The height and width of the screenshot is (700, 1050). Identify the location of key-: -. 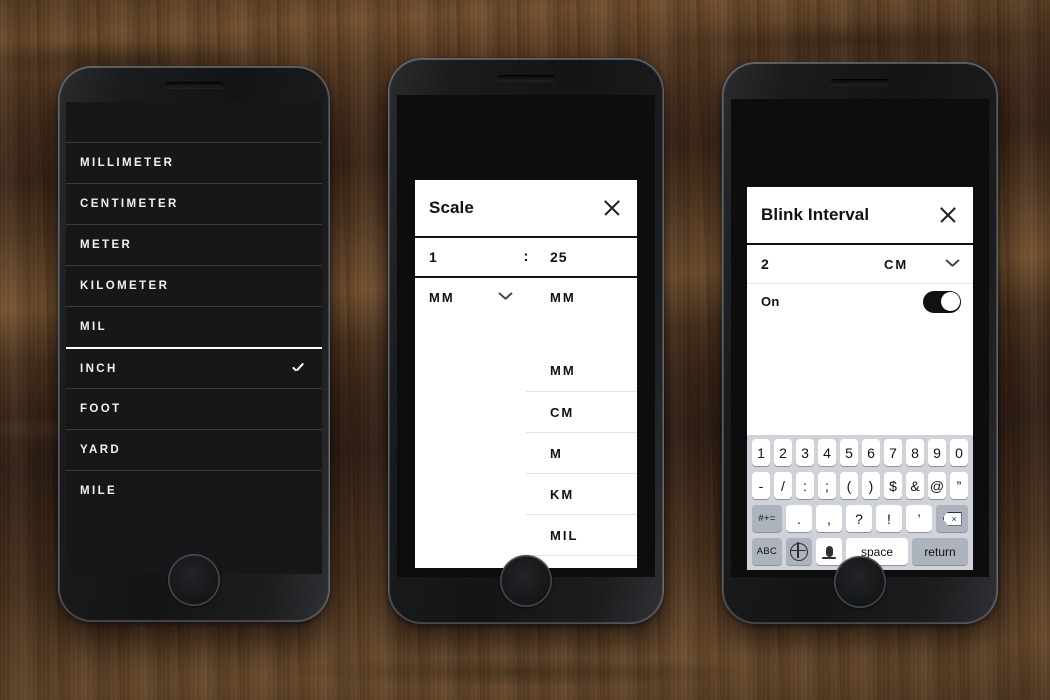
(761, 485).